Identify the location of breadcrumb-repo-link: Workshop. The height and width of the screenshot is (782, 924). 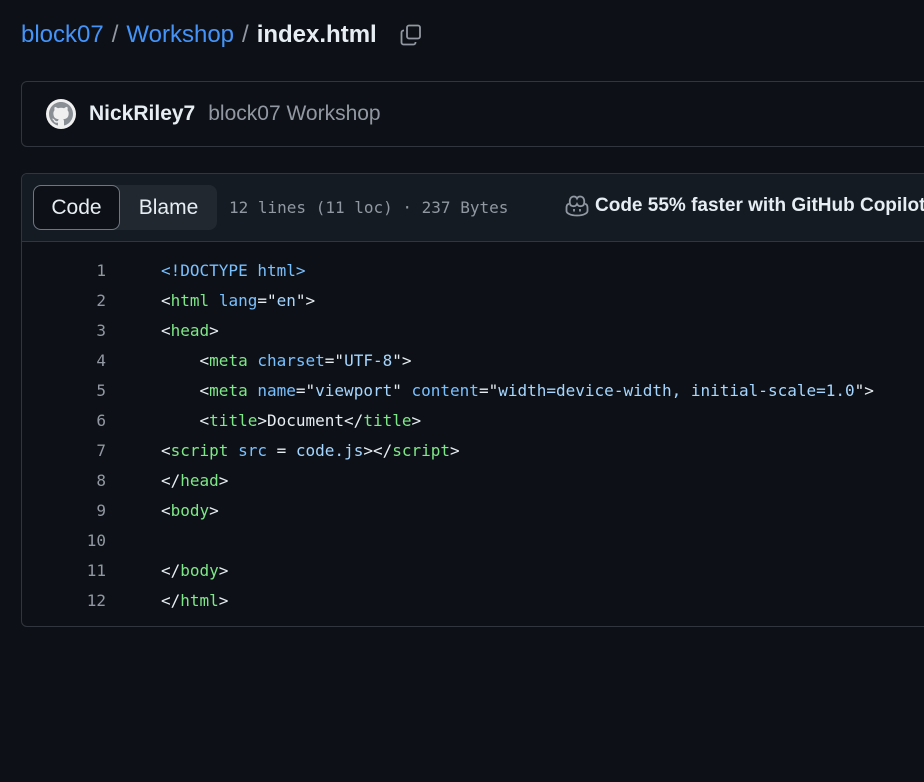
(180, 35).